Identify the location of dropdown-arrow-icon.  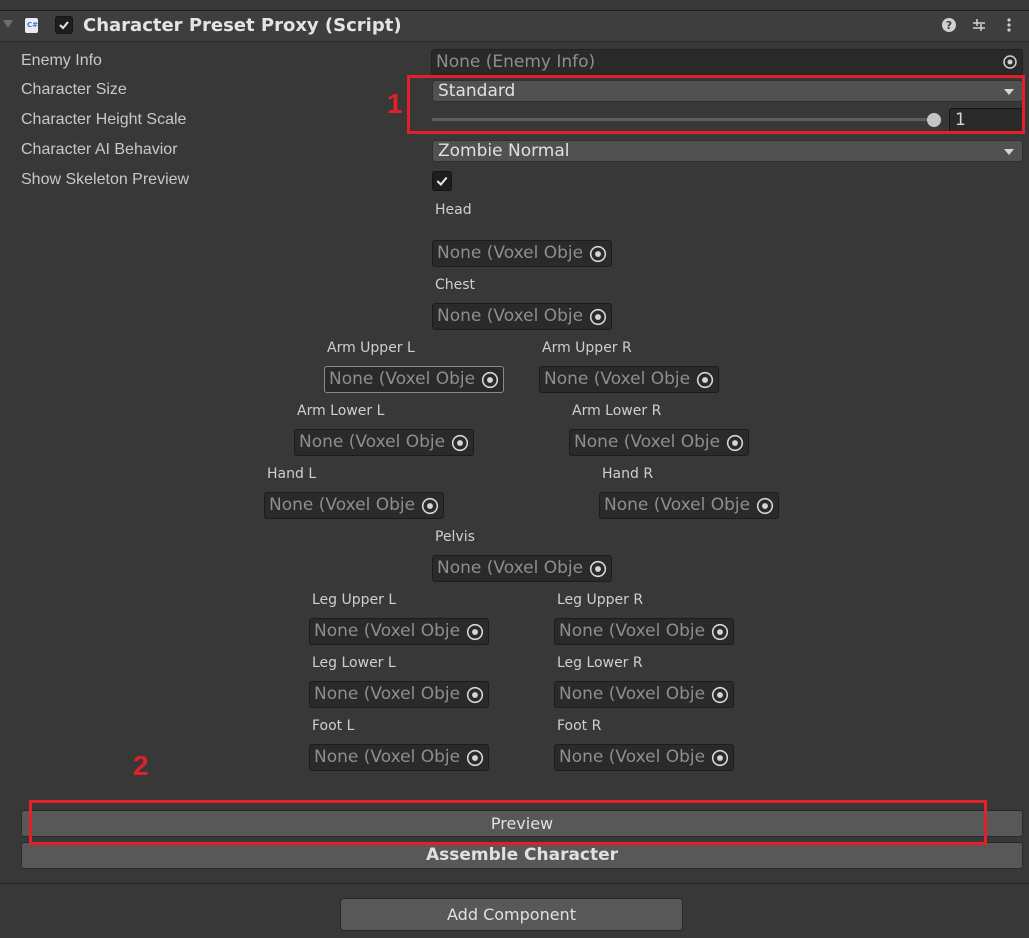
(1009, 152).